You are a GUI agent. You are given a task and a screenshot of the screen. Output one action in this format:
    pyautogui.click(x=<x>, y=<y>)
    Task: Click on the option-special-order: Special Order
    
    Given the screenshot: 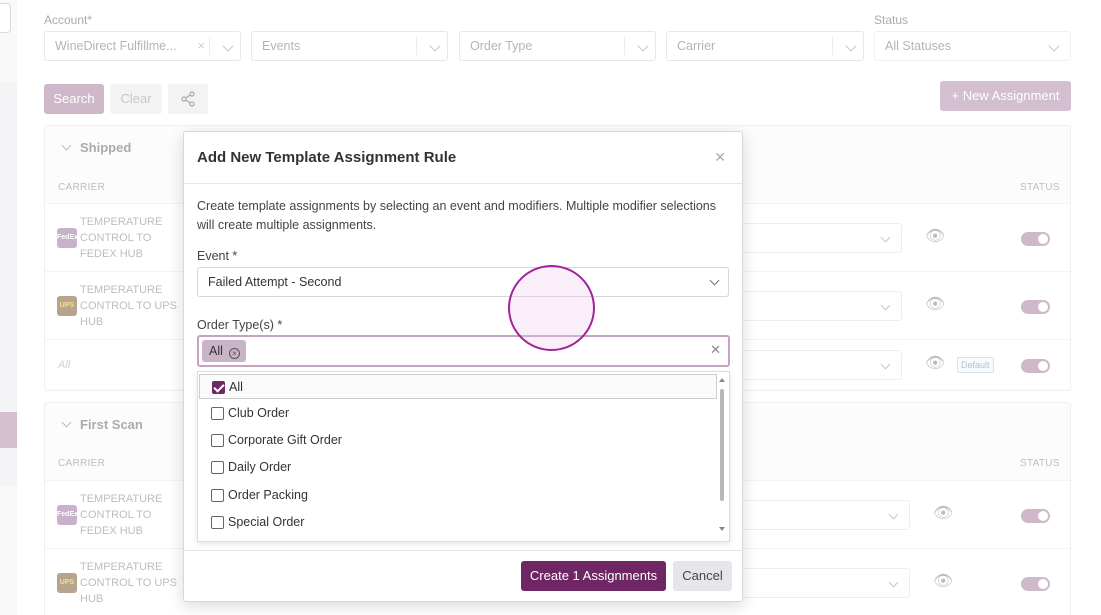 What is the action you would take?
    pyautogui.click(x=458, y=522)
    